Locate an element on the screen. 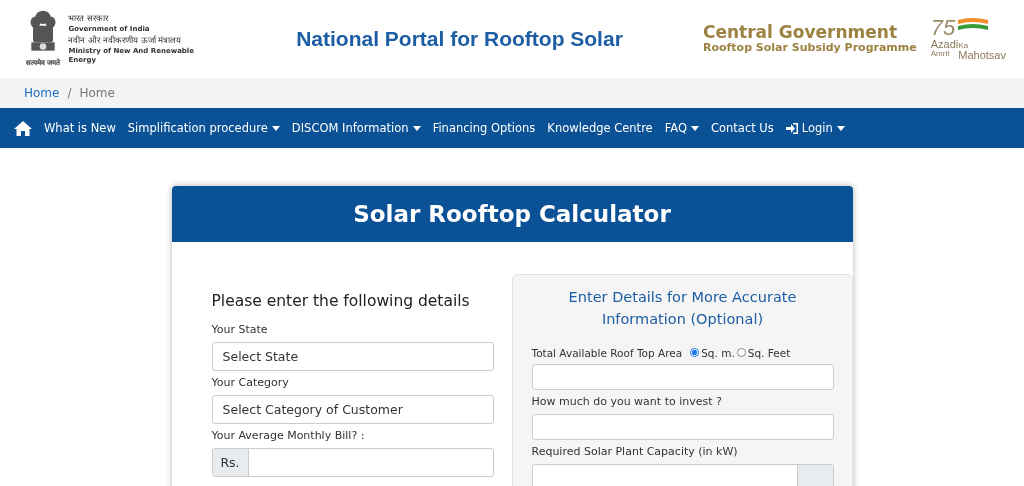 The width and height of the screenshot is (1024, 486). nav-link: FAQ is located at coordinates (681, 128).